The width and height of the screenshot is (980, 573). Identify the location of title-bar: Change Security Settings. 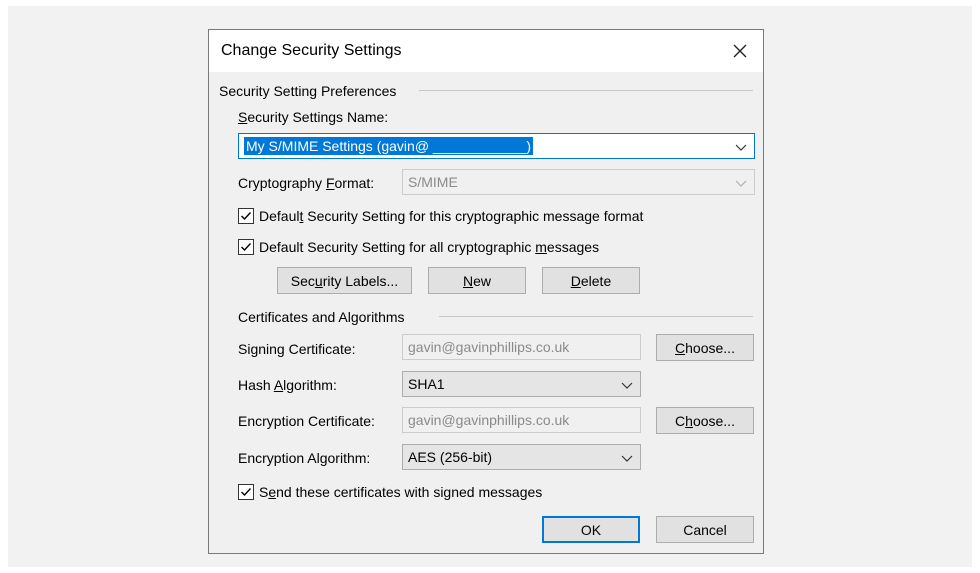
(486, 51).